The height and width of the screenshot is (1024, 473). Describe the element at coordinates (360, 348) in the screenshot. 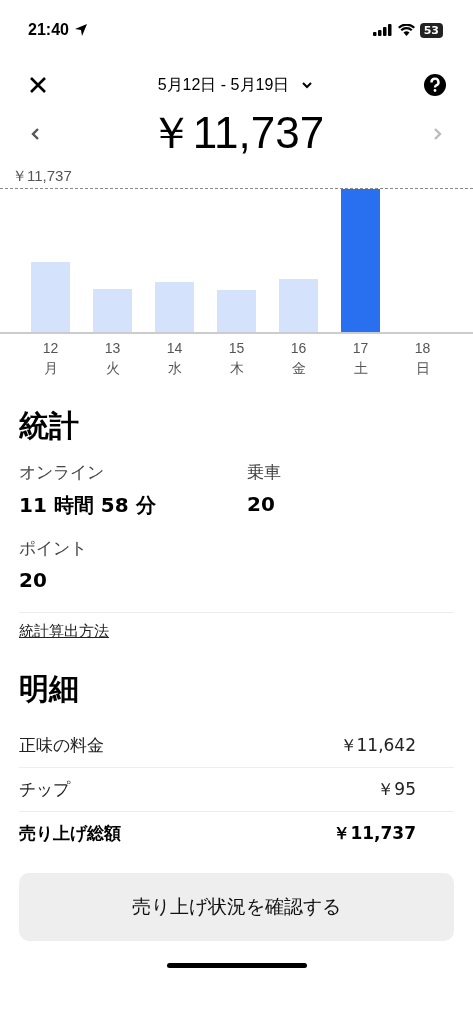

I see `day-label: 17` at that location.